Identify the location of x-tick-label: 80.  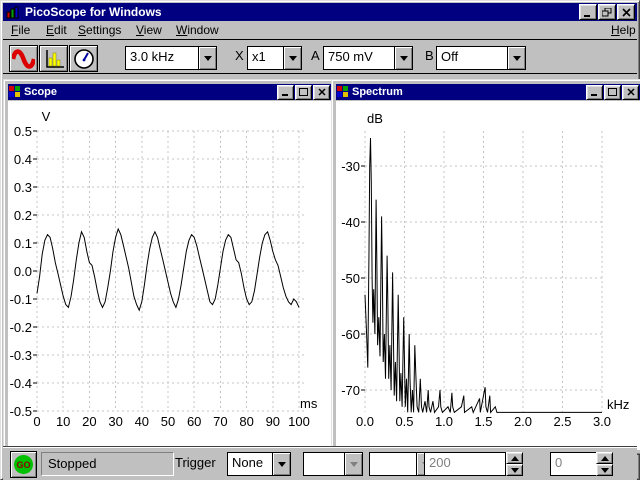
(246, 421).